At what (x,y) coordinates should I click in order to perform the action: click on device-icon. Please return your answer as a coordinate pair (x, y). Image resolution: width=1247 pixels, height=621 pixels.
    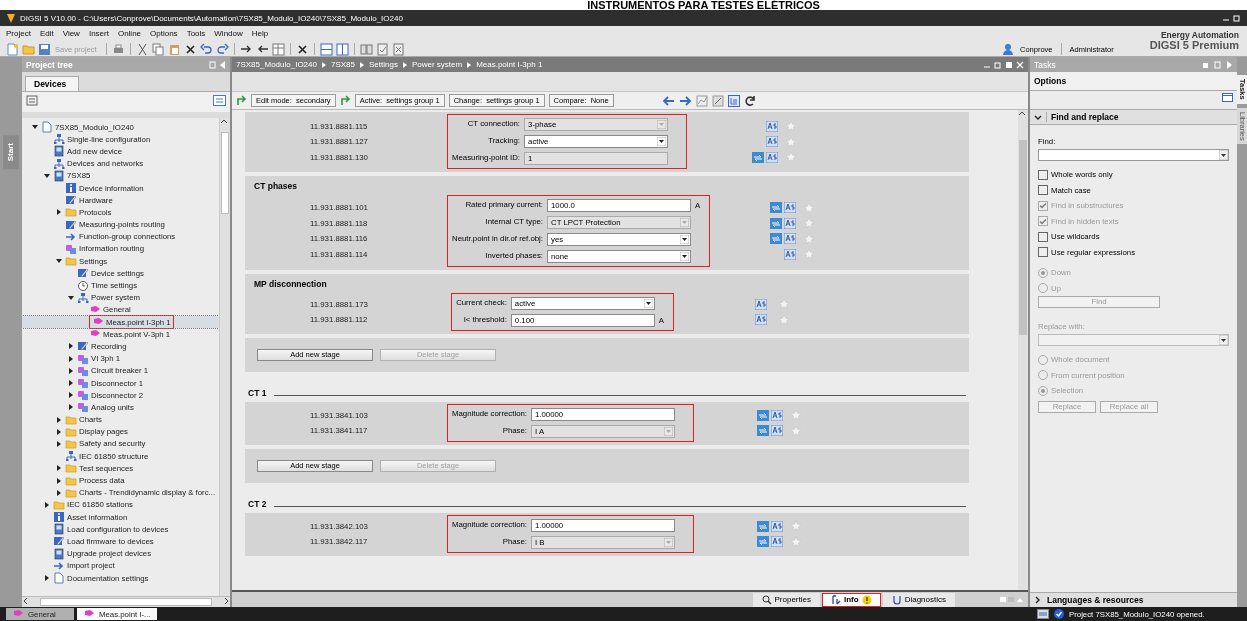
    Looking at the image, I should click on (59, 151).